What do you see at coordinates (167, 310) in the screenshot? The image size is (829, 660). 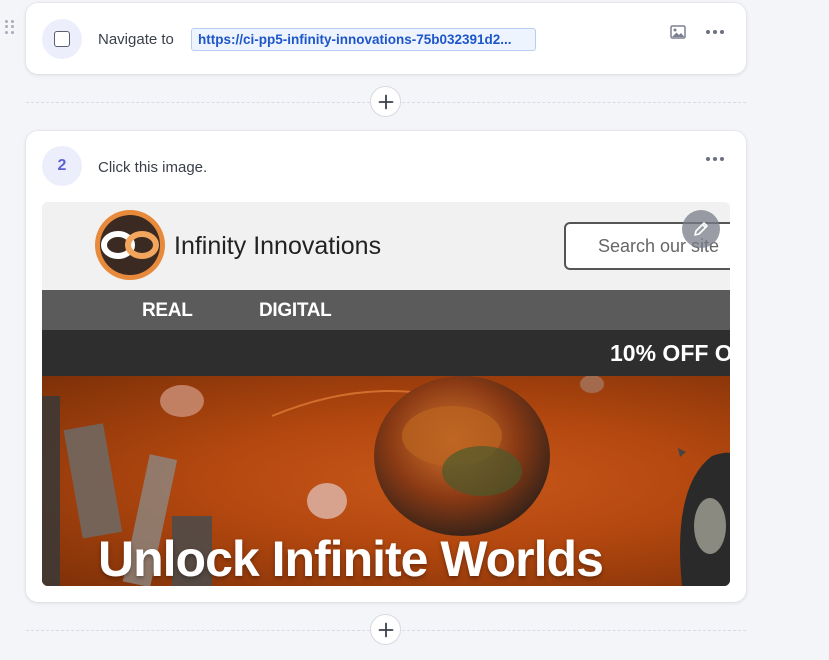 I see `site-nav-item: REAL` at bounding box center [167, 310].